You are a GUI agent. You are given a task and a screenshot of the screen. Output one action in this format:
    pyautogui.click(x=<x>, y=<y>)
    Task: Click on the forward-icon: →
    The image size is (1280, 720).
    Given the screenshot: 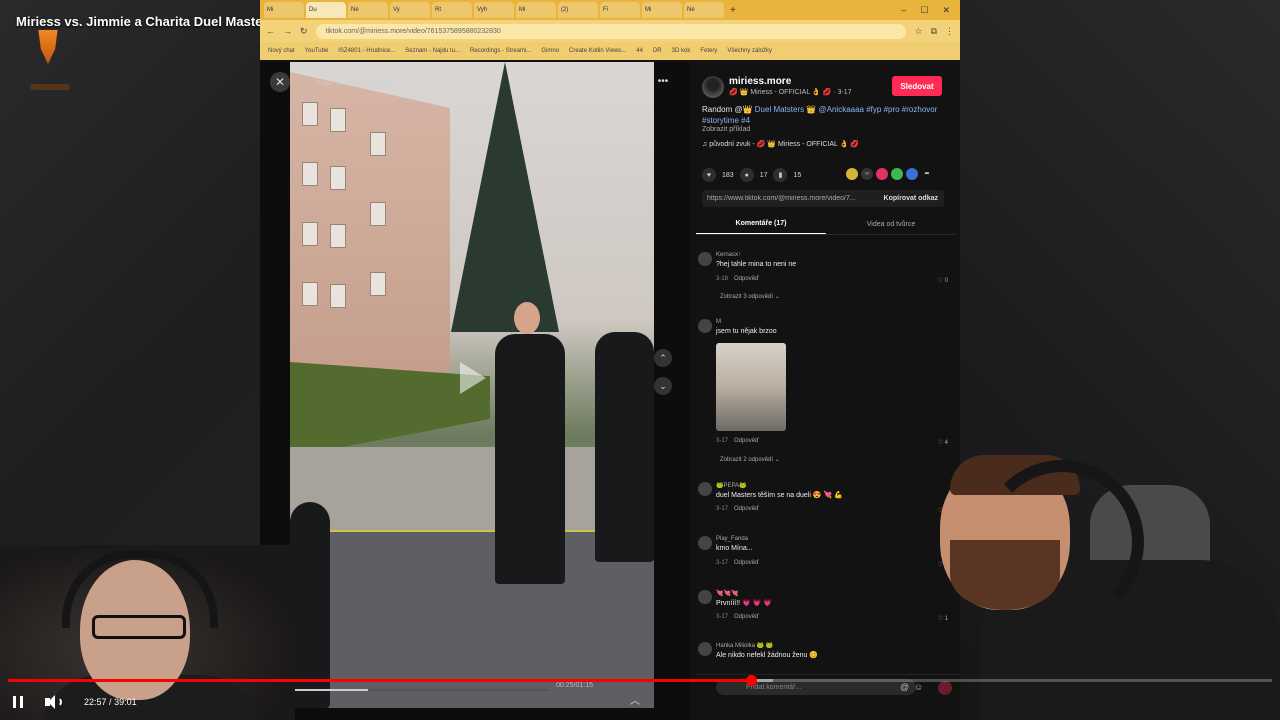 What is the action you would take?
    pyautogui.click(x=287, y=31)
    